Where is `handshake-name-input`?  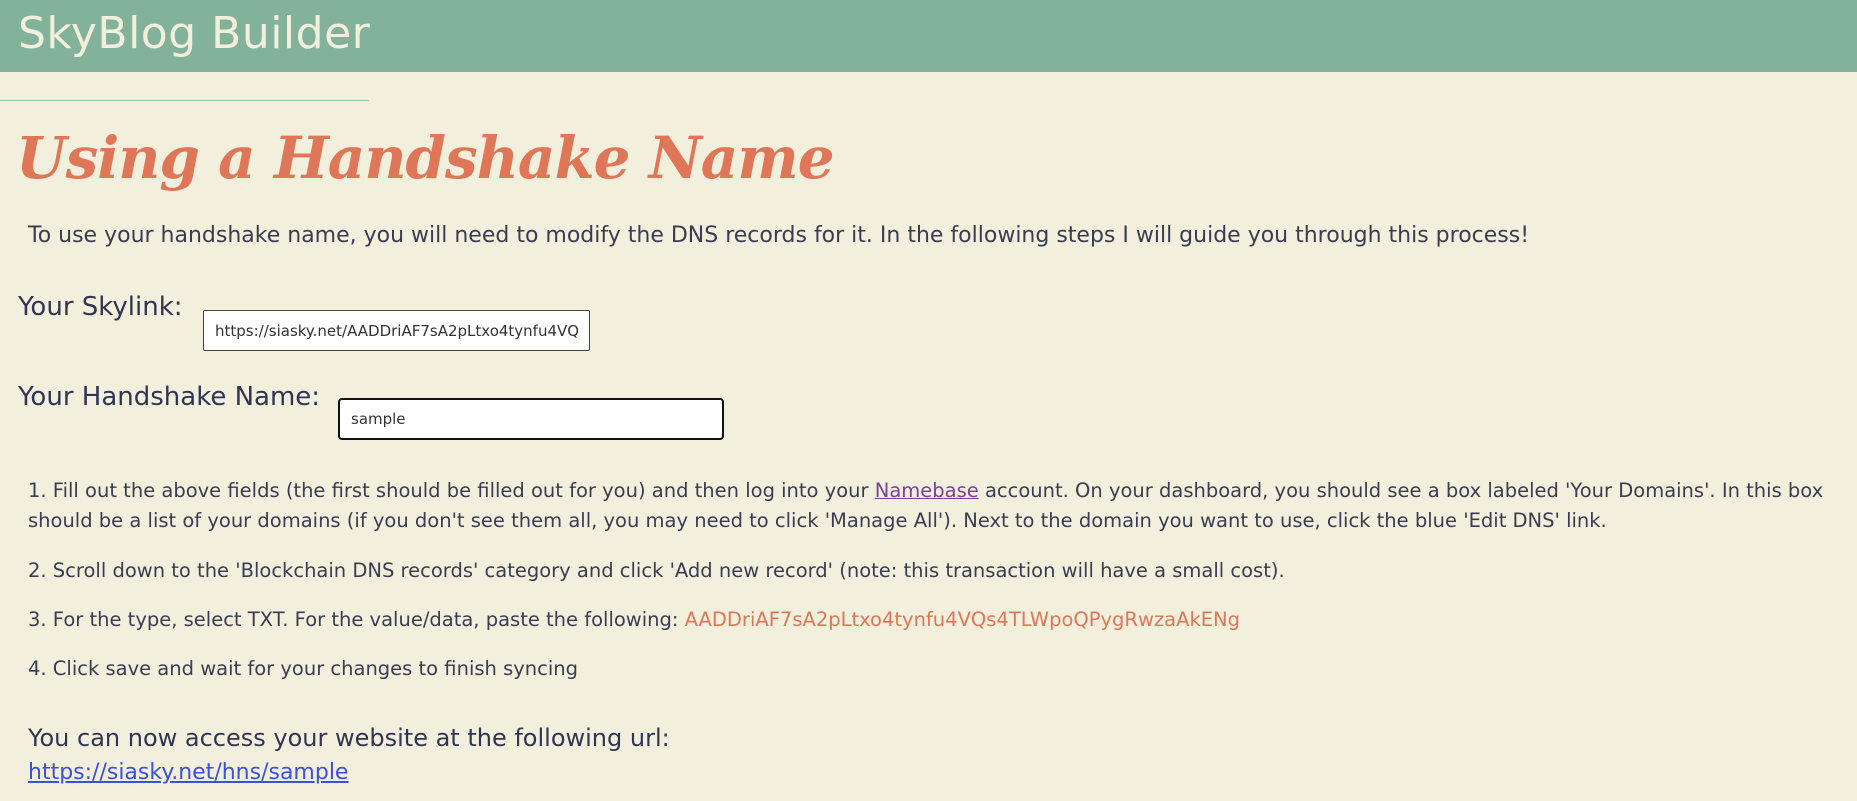 handshake-name-input is located at coordinates (531, 419).